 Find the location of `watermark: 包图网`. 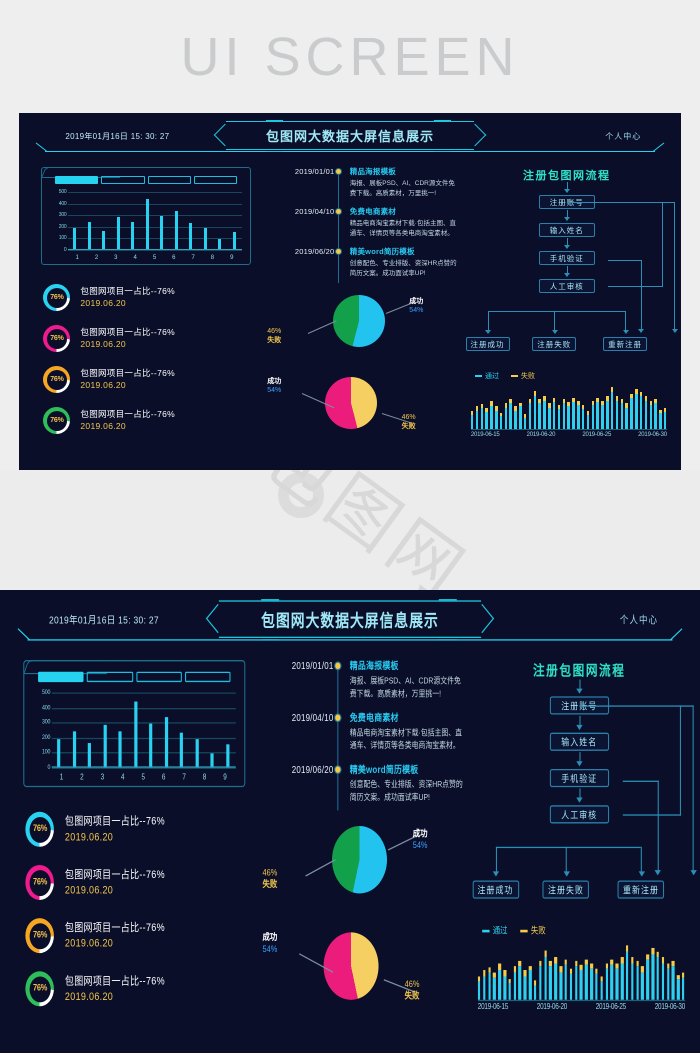

watermark: 包图网 is located at coordinates (350, 530).